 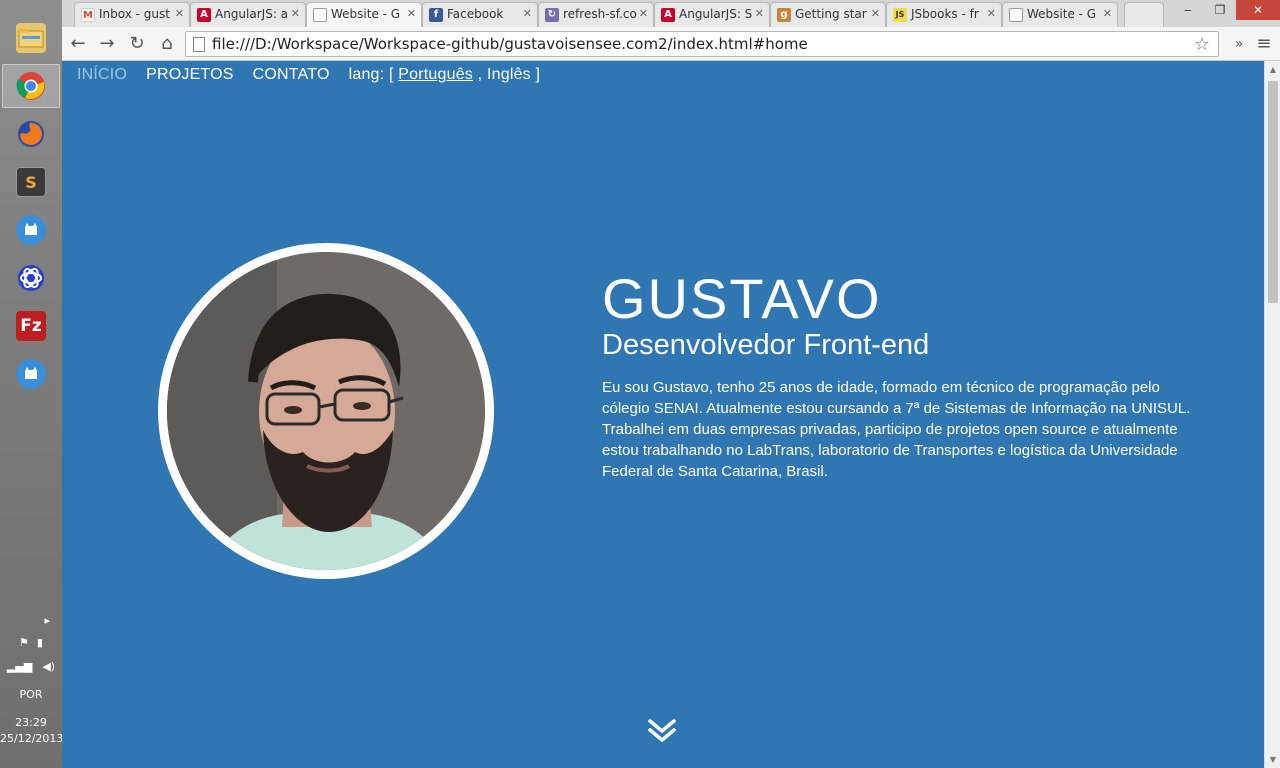 What do you see at coordinates (831, 14) in the screenshot?
I see `tab-label: Getting star` at bounding box center [831, 14].